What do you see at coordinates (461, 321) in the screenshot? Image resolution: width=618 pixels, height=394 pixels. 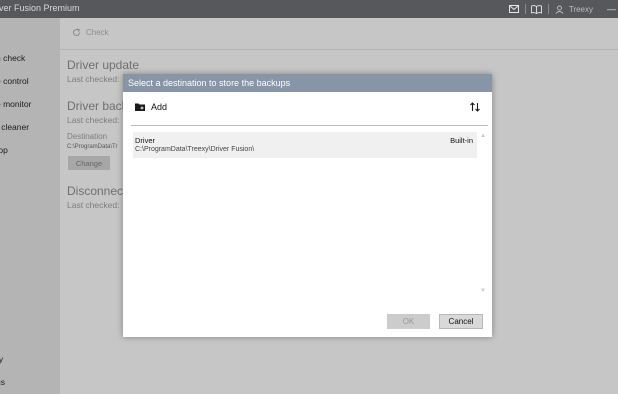 I see `cancel-button: Cancel` at bounding box center [461, 321].